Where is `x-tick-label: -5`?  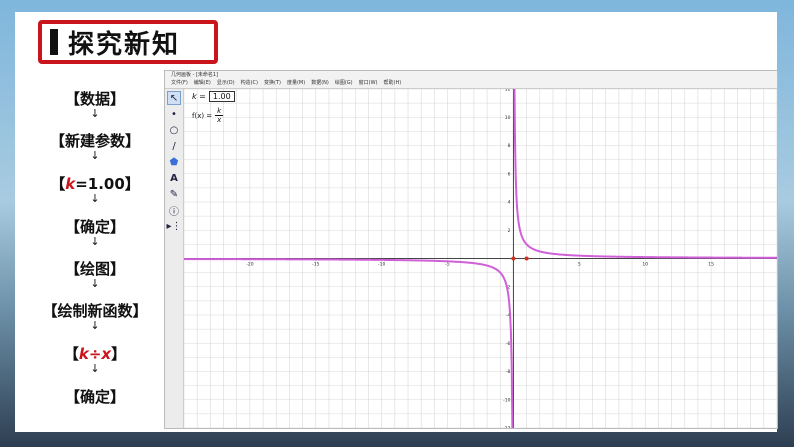 x-tick-label: -5 is located at coordinates (447, 265).